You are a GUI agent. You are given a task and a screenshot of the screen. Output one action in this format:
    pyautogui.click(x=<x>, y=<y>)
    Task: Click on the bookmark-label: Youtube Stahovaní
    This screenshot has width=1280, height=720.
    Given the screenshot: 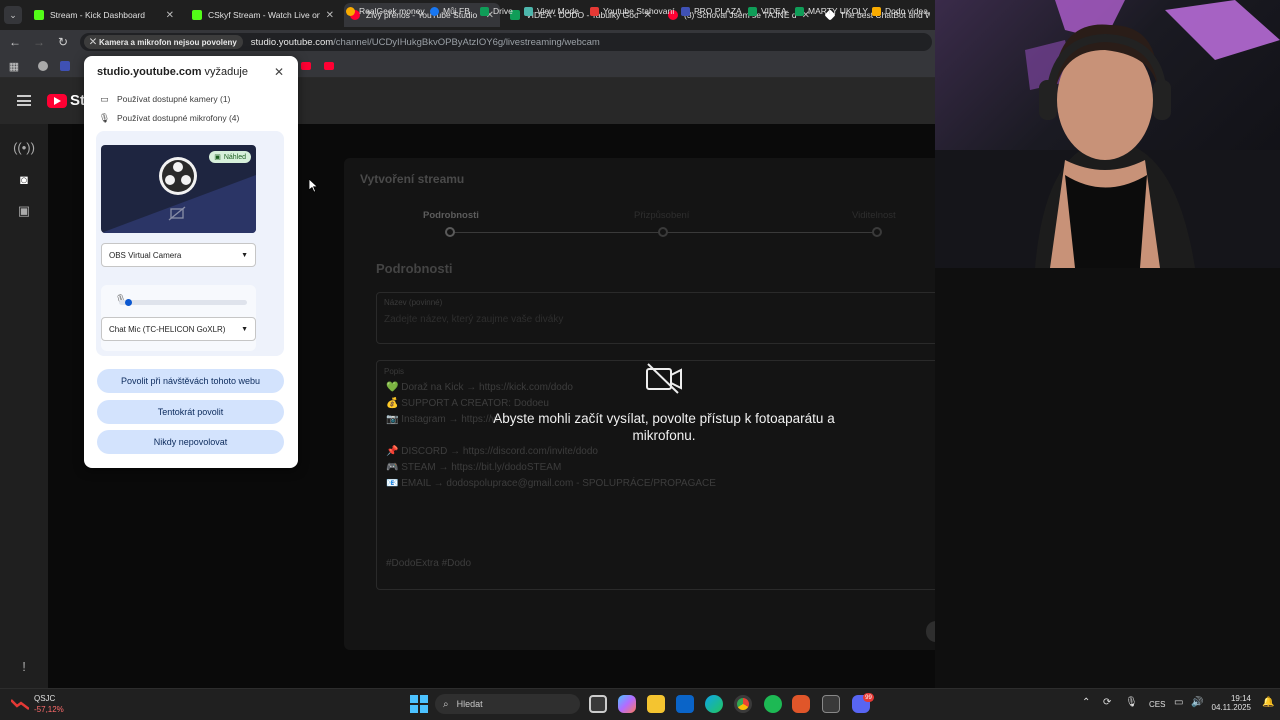 What is the action you would take?
    pyautogui.click(x=639, y=11)
    